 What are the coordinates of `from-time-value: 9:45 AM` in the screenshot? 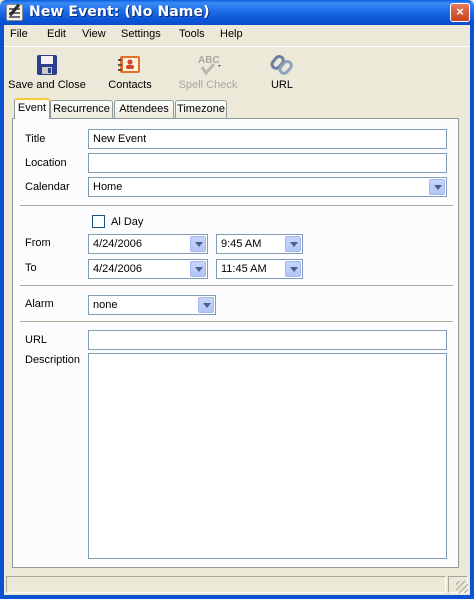 It's located at (241, 244).